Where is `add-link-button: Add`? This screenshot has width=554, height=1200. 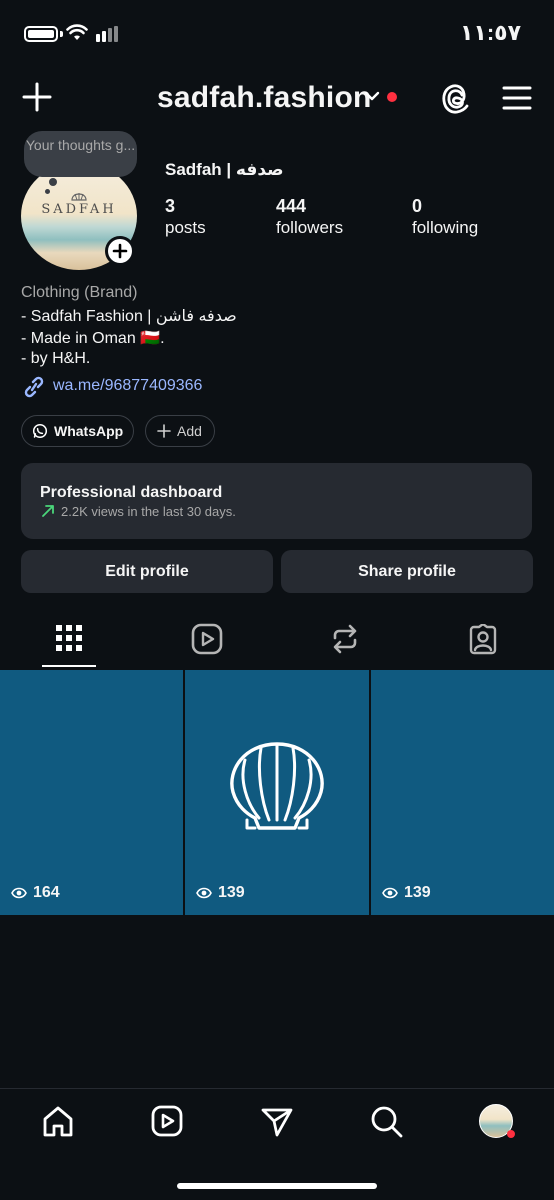 add-link-button: Add is located at coordinates (180, 431).